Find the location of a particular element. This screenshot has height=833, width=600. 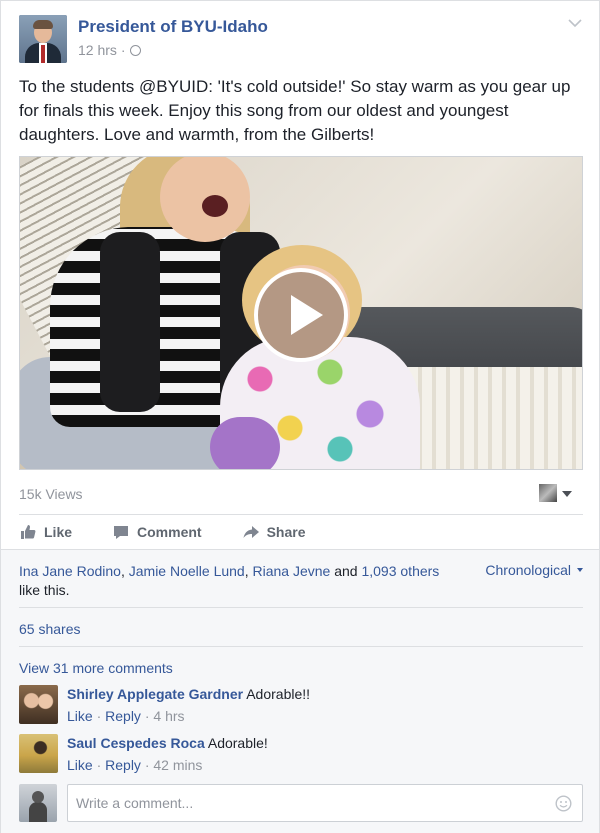

and-text: and is located at coordinates (346, 571).